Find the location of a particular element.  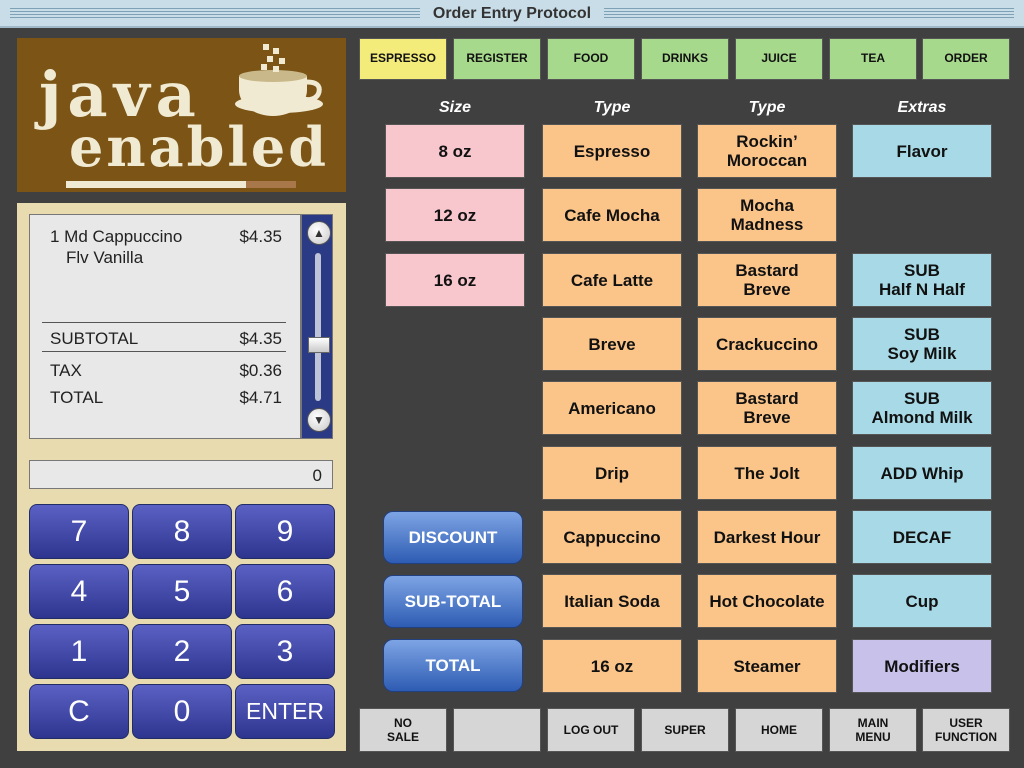

log-out-button: LOG OUT is located at coordinates (591, 730).